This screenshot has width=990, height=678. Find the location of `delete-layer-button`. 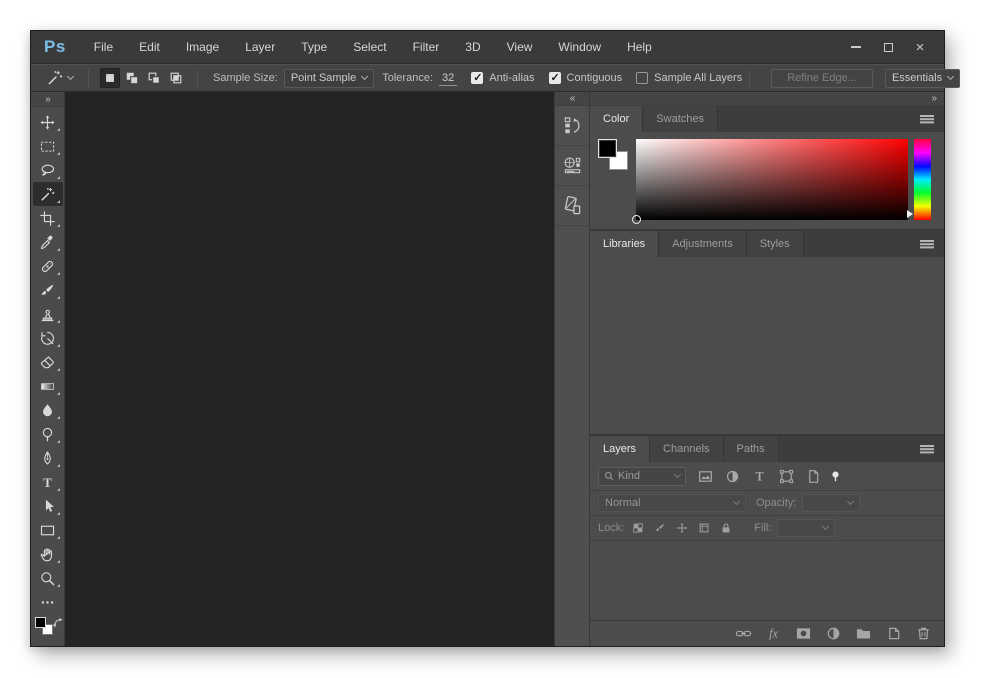

delete-layer-button is located at coordinates (923, 633).